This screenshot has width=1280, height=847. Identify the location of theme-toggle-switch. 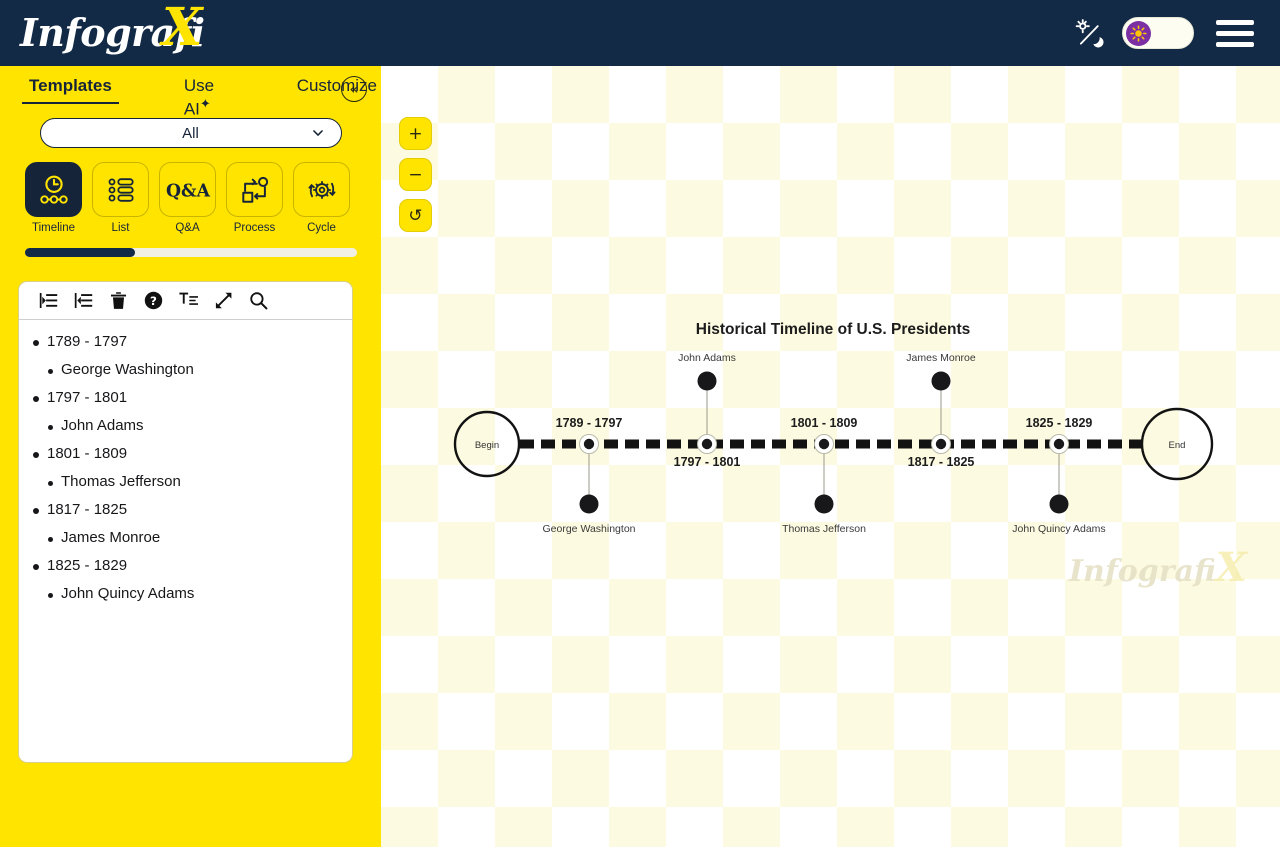
(1158, 33).